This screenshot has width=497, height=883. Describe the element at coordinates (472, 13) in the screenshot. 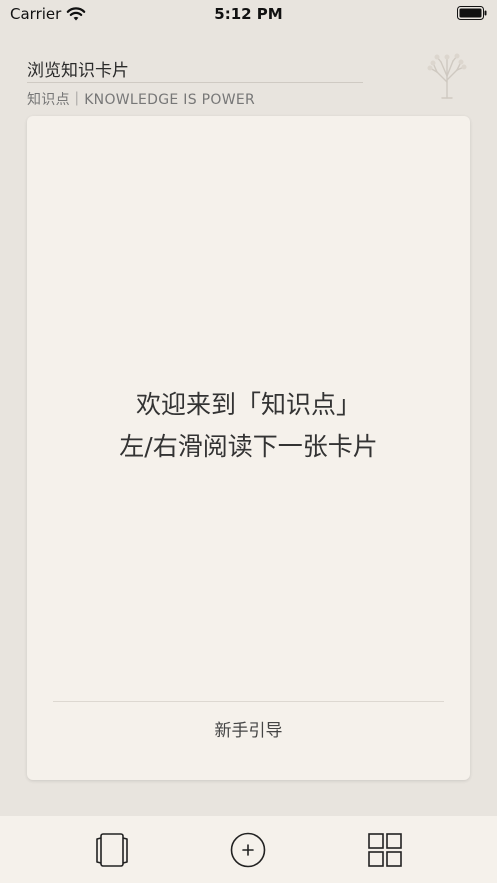

I see `battery-icon` at that location.